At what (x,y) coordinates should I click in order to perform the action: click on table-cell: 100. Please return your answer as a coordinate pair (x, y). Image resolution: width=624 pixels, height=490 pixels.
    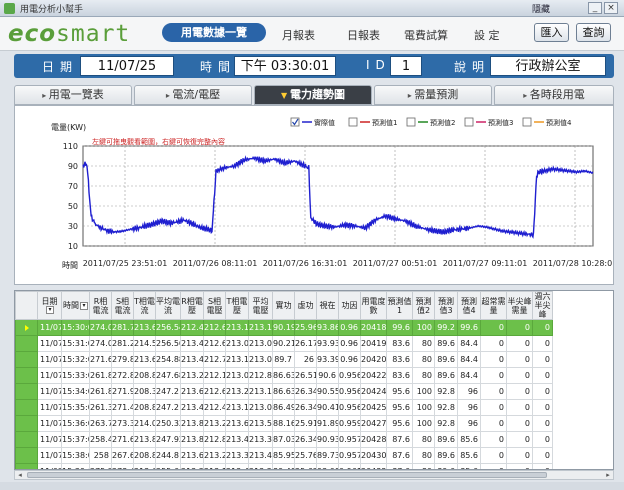
    Looking at the image, I should click on (423, 423).